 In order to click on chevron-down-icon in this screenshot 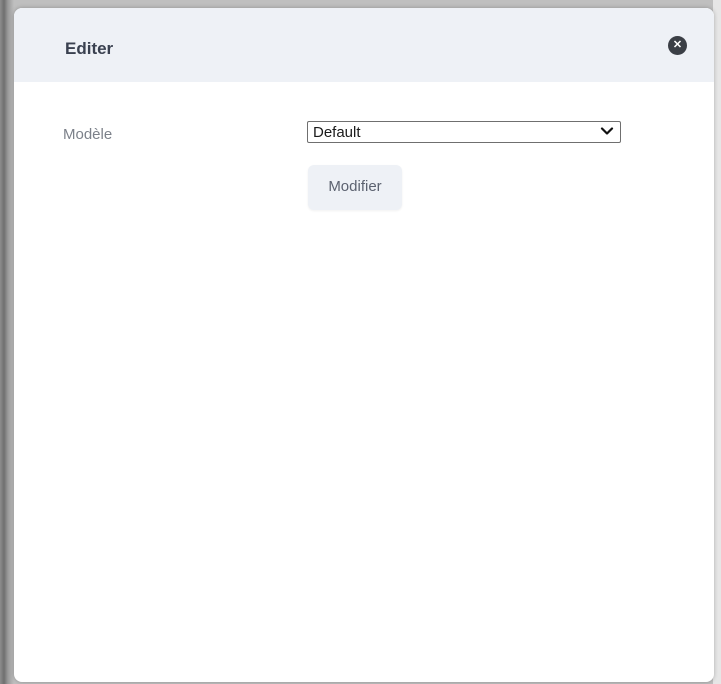, I will do `click(607, 131)`.